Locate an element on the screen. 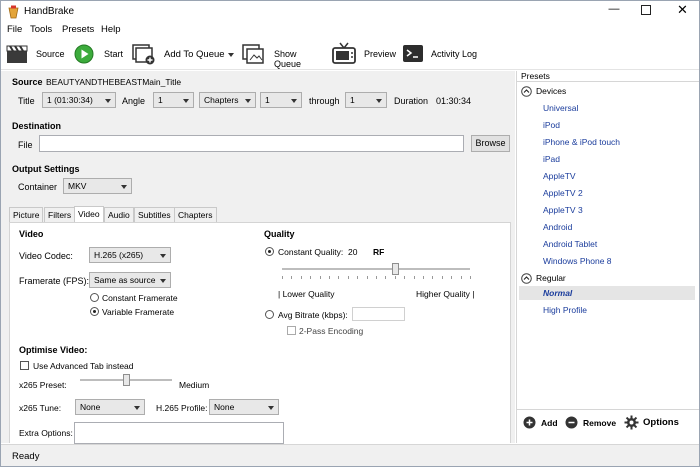 The image size is (700, 467). preset-item-selected: Normal is located at coordinates (557, 293).